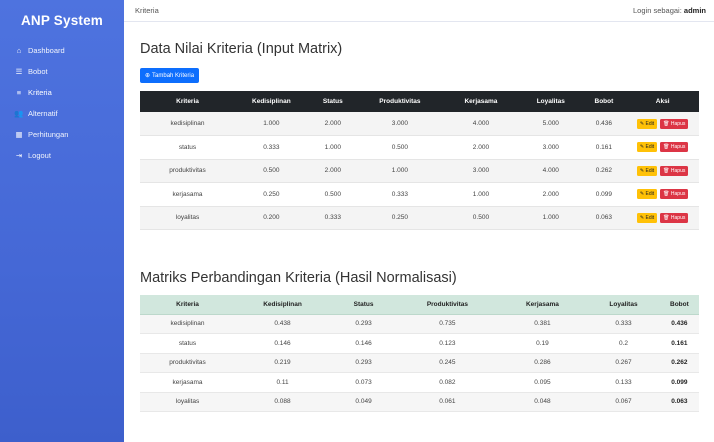 The height and width of the screenshot is (442, 714). What do you see at coordinates (679, 363) in the screenshot?
I see `table-cell: 0.262` at bounding box center [679, 363].